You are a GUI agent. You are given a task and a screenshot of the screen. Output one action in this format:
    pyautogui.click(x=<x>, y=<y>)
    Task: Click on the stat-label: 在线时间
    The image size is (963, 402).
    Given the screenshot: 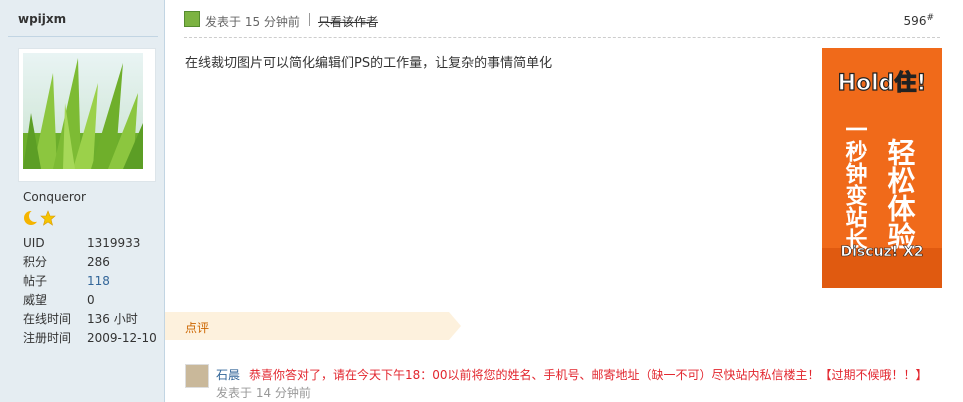 What is the action you would take?
    pyautogui.click(x=47, y=319)
    